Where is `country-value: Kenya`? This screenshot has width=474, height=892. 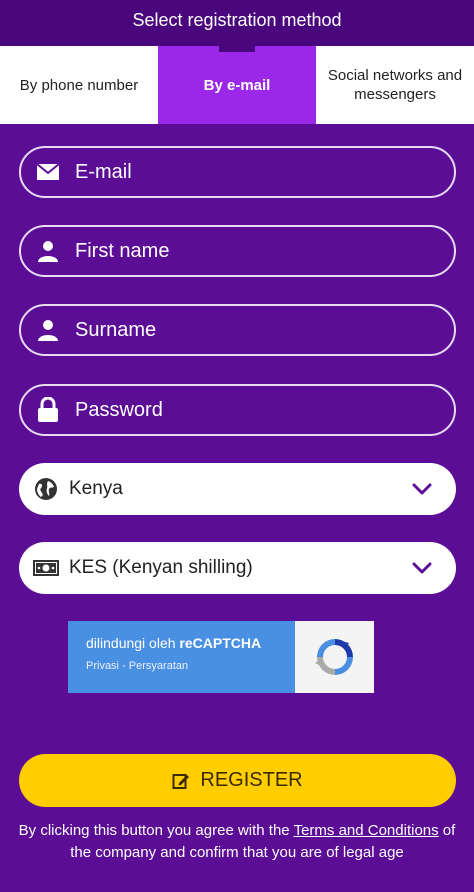
country-value: Kenya is located at coordinates (96, 488).